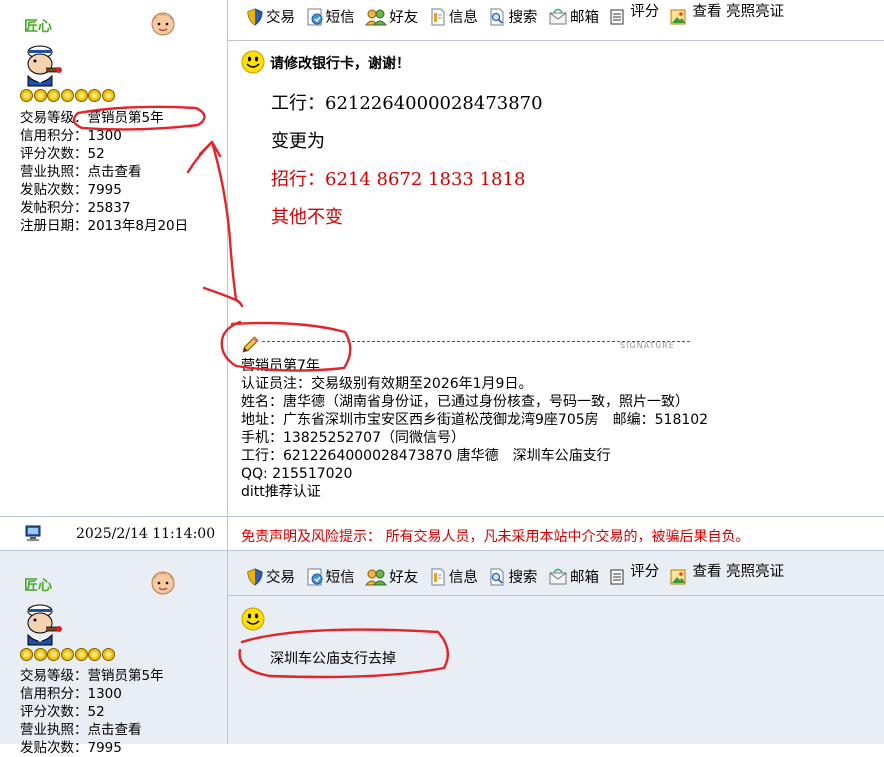  What do you see at coordinates (250, 345) in the screenshot?
I see `pencil-icon` at bounding box center [250, 345].